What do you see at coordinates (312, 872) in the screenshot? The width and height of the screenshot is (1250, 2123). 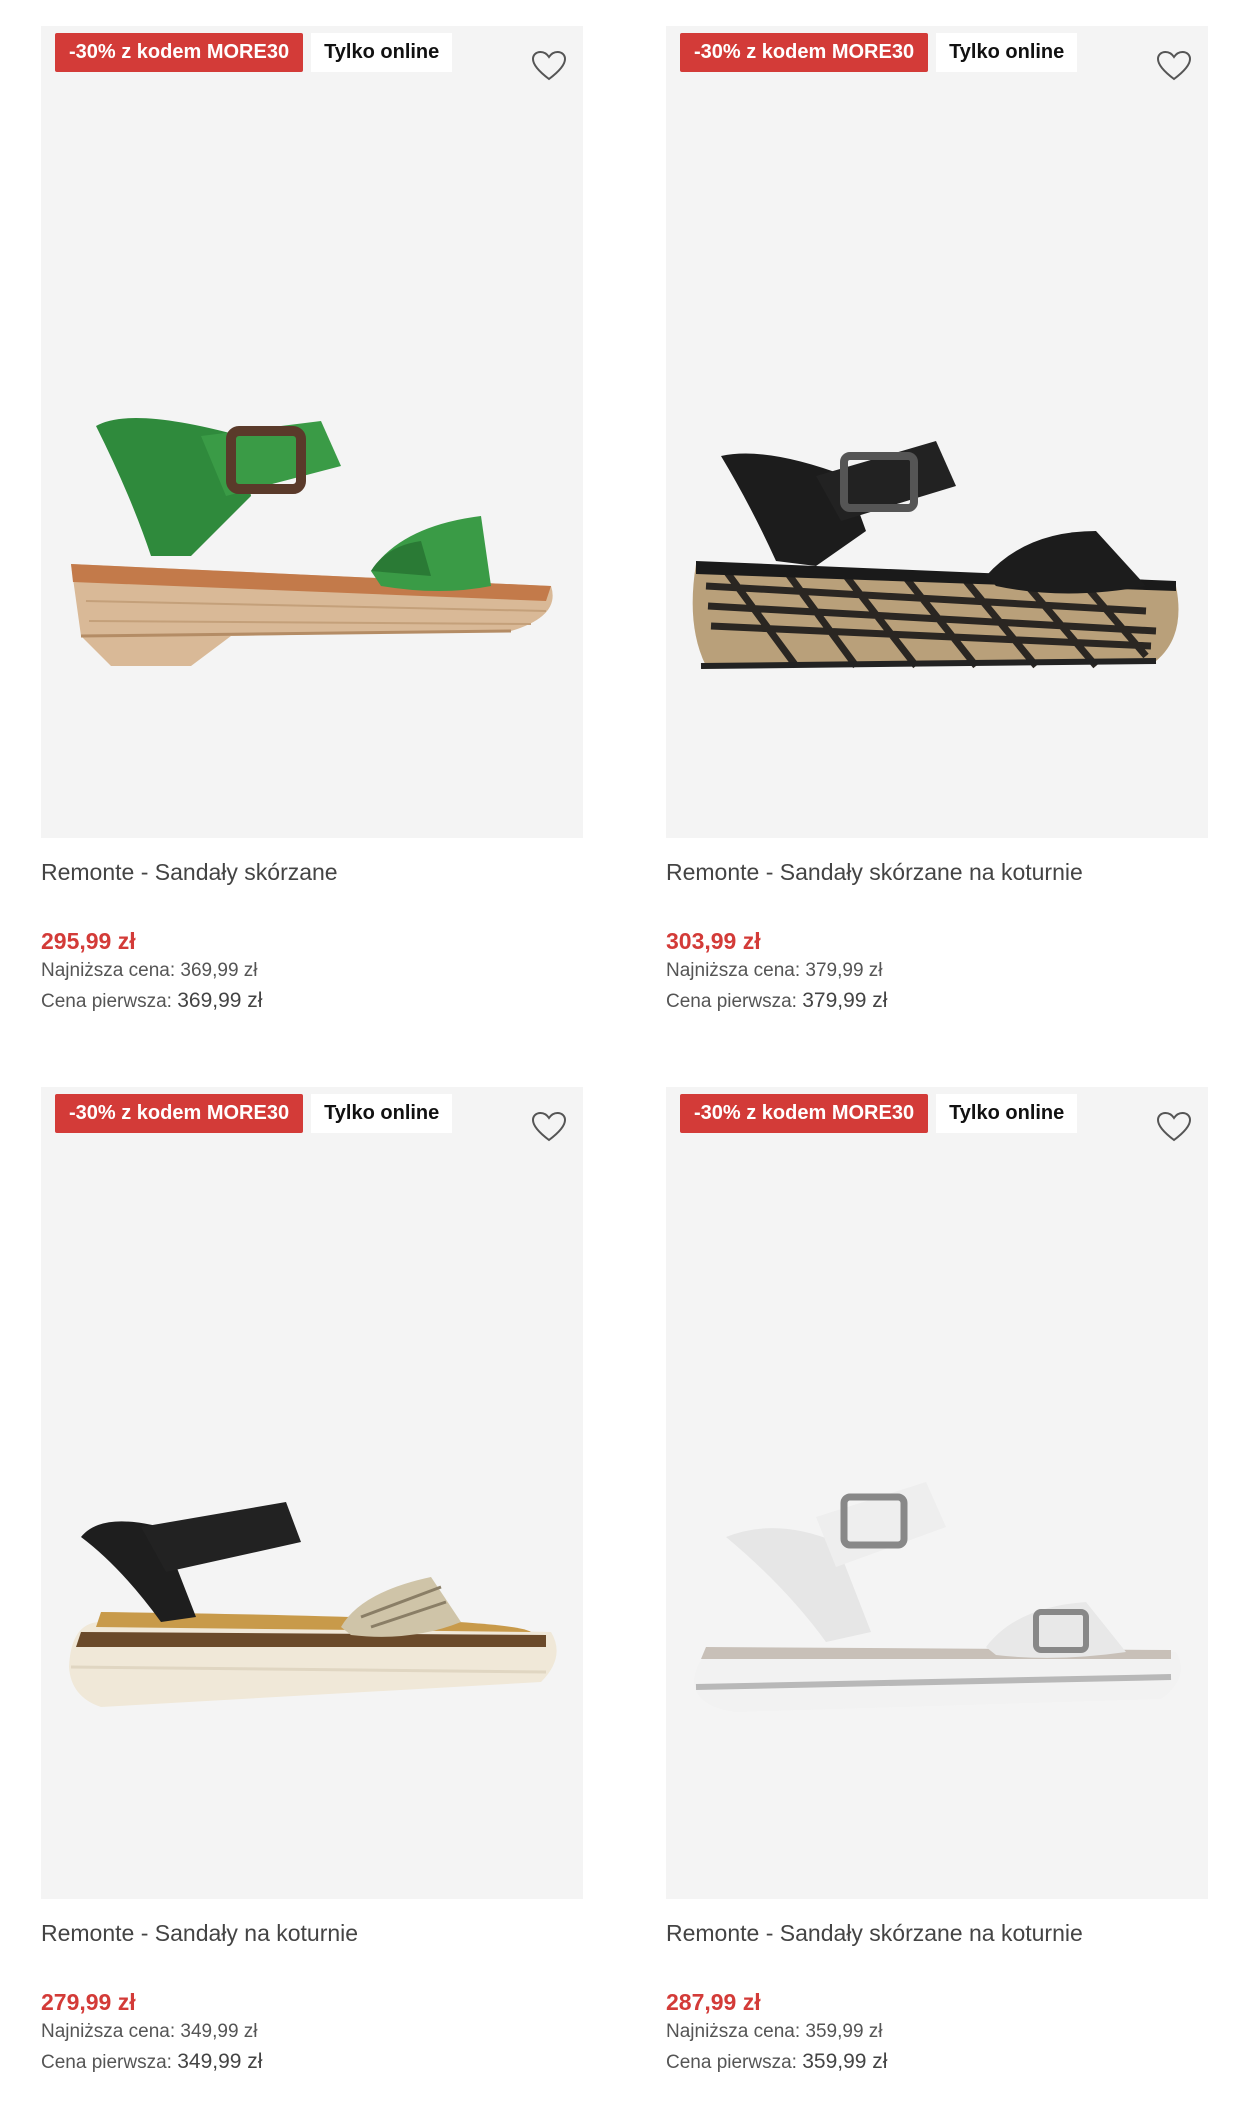 I see `product-title: Remonte - Sandały skórzane` at bounding box center [312, 872].